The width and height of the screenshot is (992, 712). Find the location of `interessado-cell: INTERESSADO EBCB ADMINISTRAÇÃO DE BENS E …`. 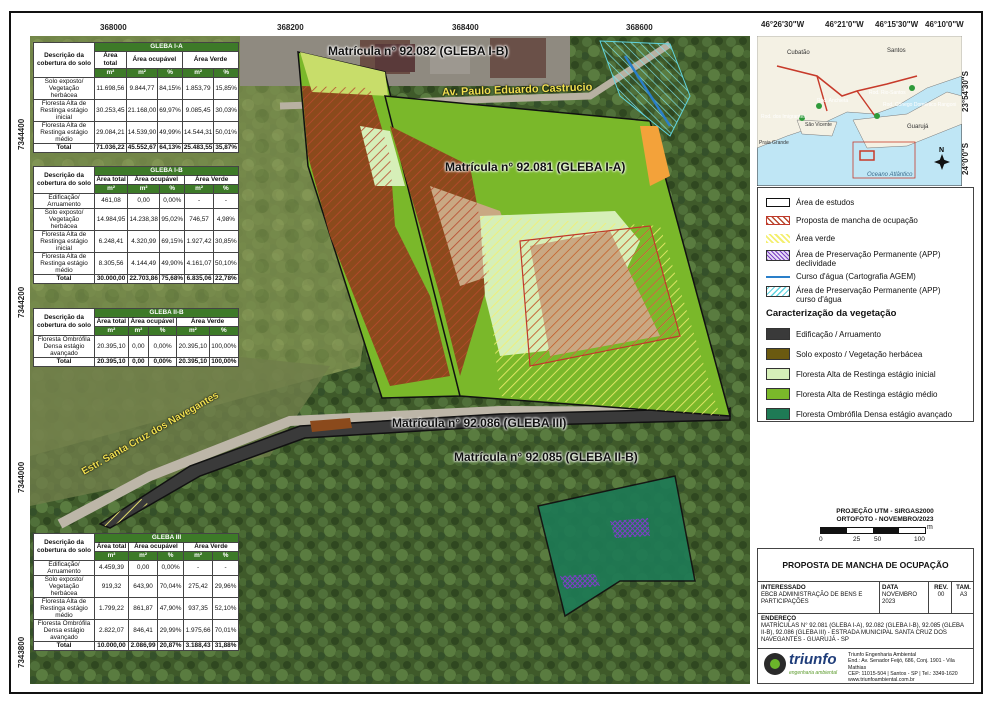

interessado-cell: INTERESSADO EBCB ADMINISTRAÇÃO DE BENS E … is located at coordinates (812, 594).